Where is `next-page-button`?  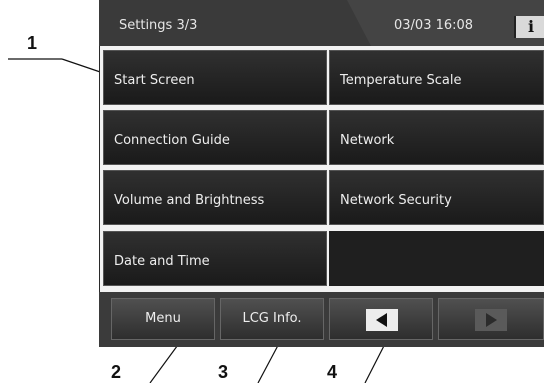 next-page-button is located at coordinates (491, 319).